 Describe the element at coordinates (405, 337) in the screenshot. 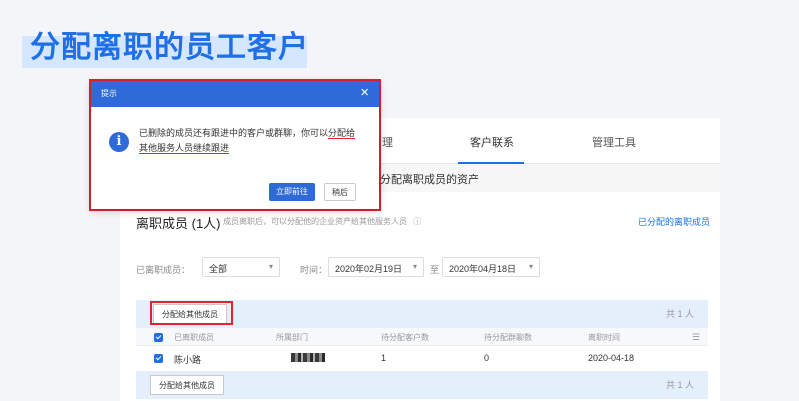

I see `column-header: 待分配客户数` at that location.